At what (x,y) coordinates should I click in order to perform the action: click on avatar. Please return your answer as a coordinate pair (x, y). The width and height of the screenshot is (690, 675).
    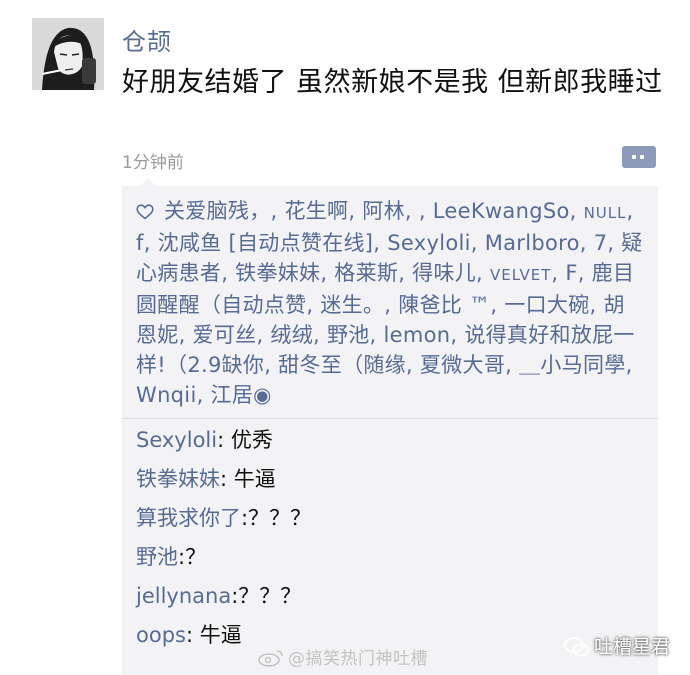
    Looking at the image, I should click on (68, 54).